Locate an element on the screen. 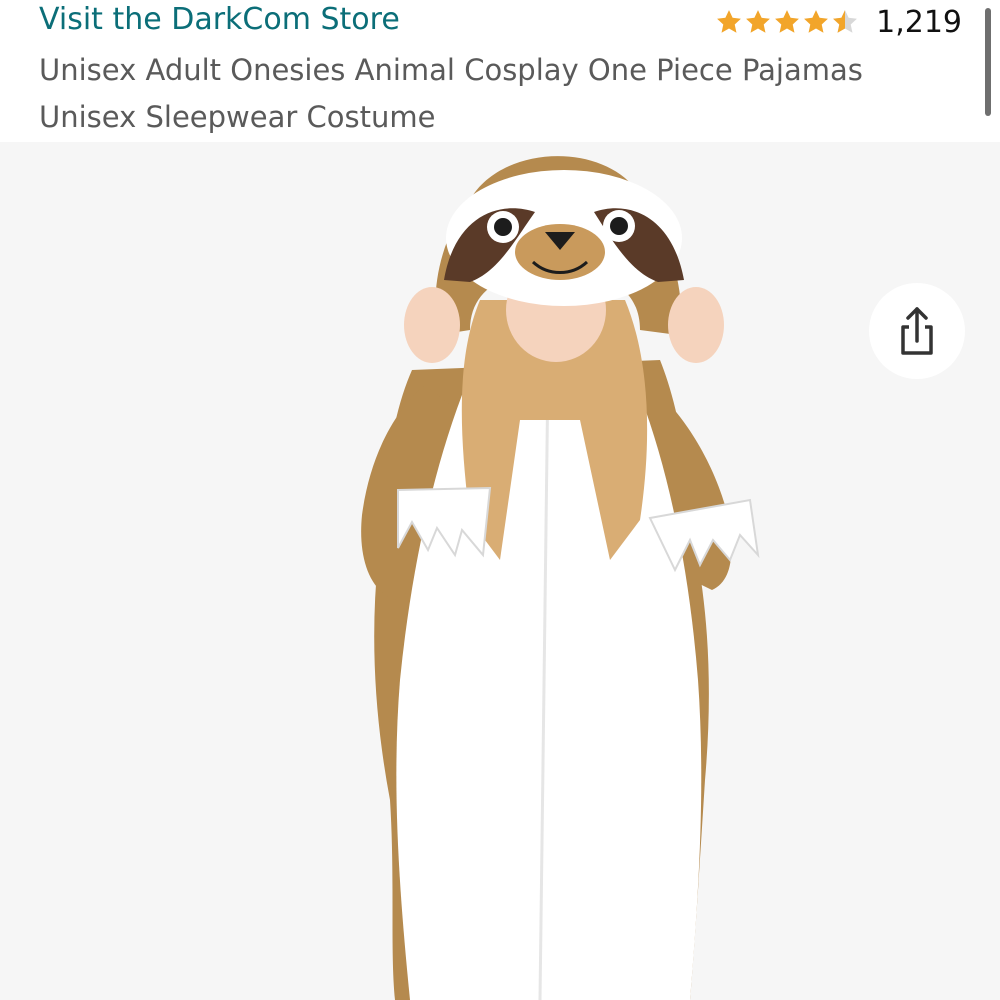  share-icon is located at coordinates (917, 331).